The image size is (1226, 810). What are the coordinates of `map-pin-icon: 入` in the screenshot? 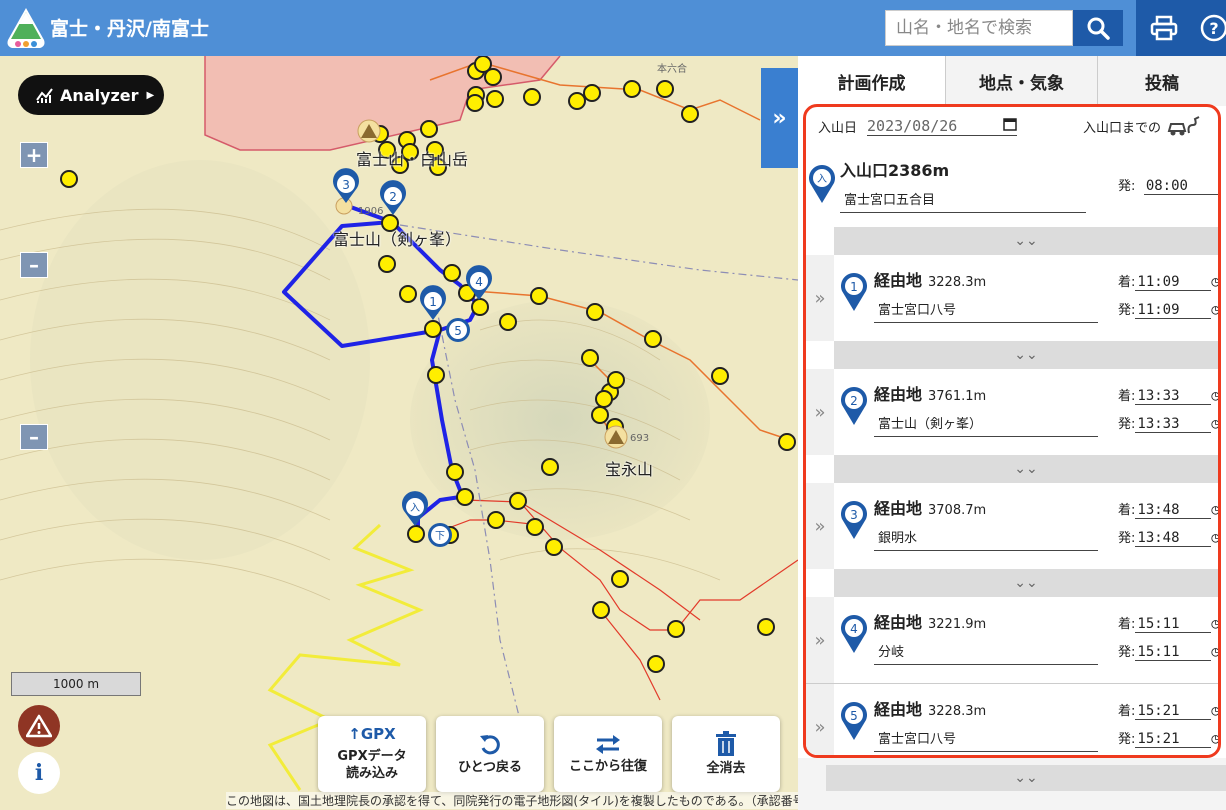 It's located at (822, 184).